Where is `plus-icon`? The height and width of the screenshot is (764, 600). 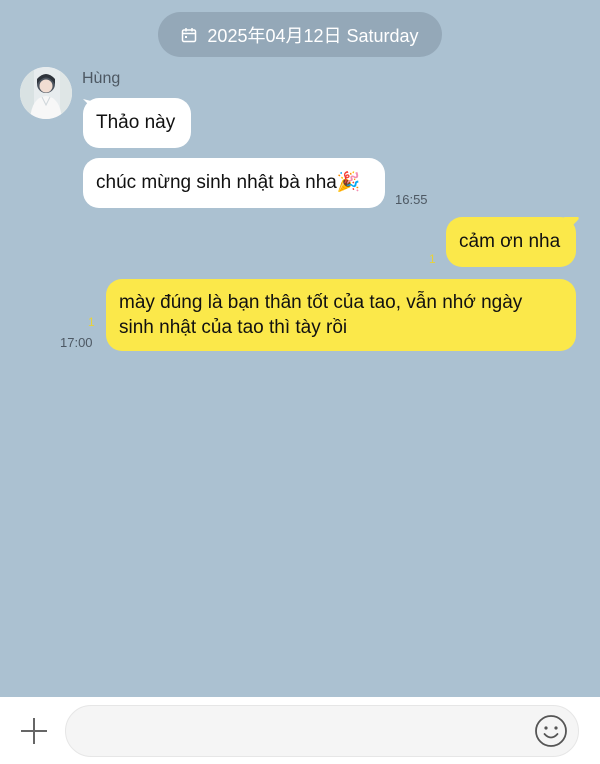
plus-icon is located at coordinates (34, 731).